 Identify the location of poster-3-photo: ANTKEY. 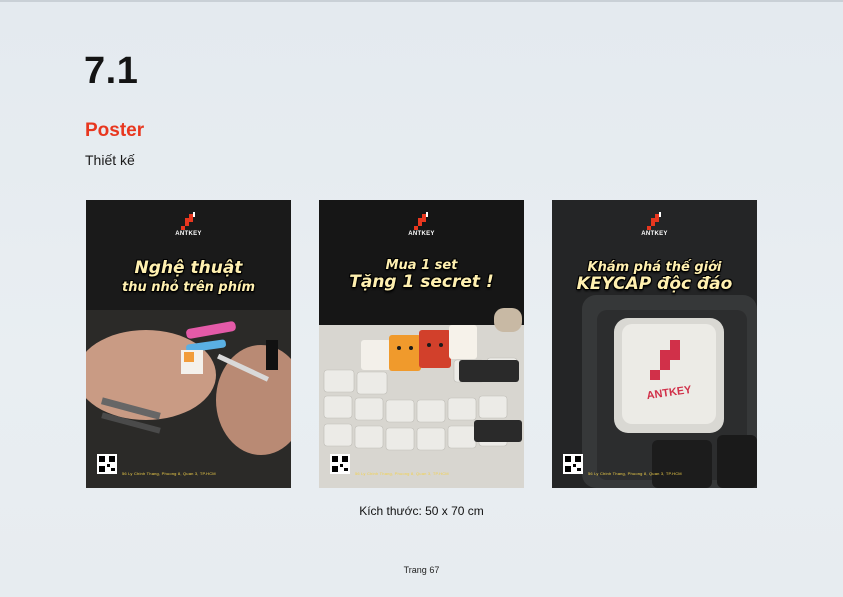
(654, 344).